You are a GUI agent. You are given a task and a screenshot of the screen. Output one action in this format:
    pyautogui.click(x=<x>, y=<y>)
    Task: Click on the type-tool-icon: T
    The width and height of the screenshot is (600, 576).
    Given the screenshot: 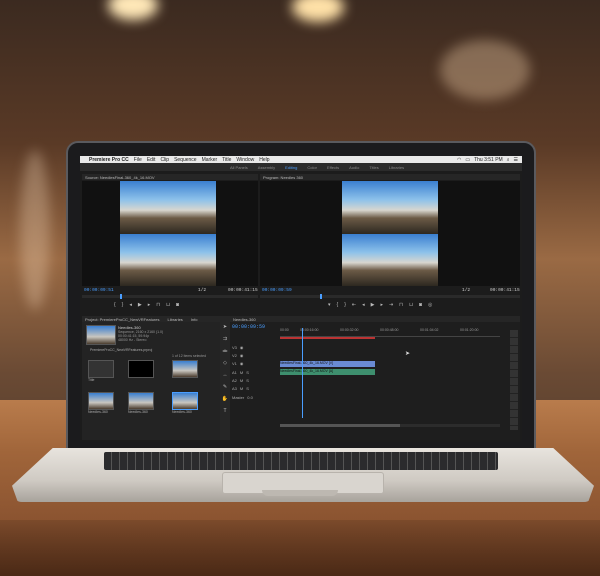 What is the action you would take?
    pyautogui.click(x=224, y=411)
    